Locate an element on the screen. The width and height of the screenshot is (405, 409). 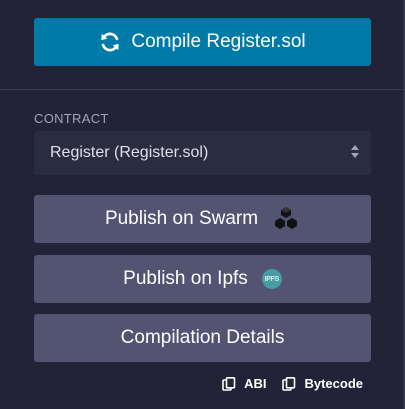
publish-ipfs-label: Publish on Ipfs is located at coordinates (185, 278).